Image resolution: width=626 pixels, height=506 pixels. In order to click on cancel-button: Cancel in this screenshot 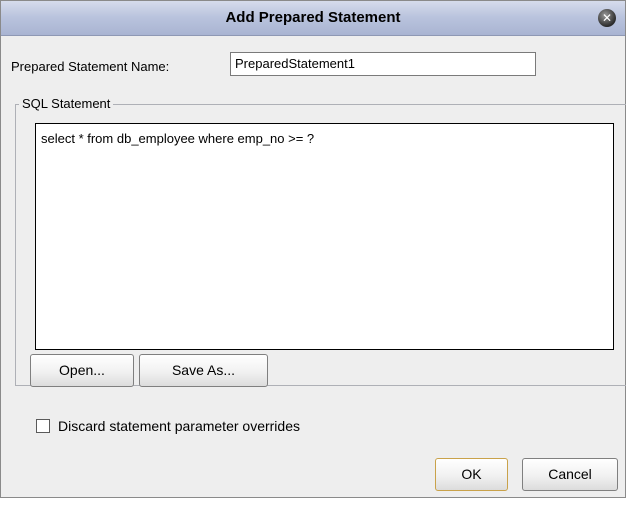, I will do `click(570, 474)`.